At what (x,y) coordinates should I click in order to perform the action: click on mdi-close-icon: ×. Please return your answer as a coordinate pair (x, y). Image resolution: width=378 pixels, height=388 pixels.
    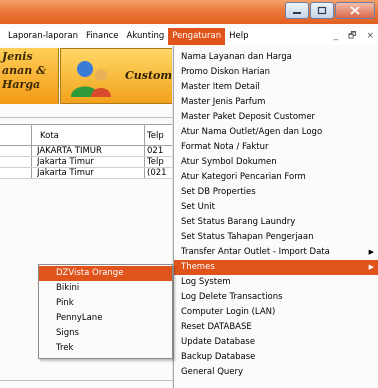
    Looking at the image, I should click on (370, 36).